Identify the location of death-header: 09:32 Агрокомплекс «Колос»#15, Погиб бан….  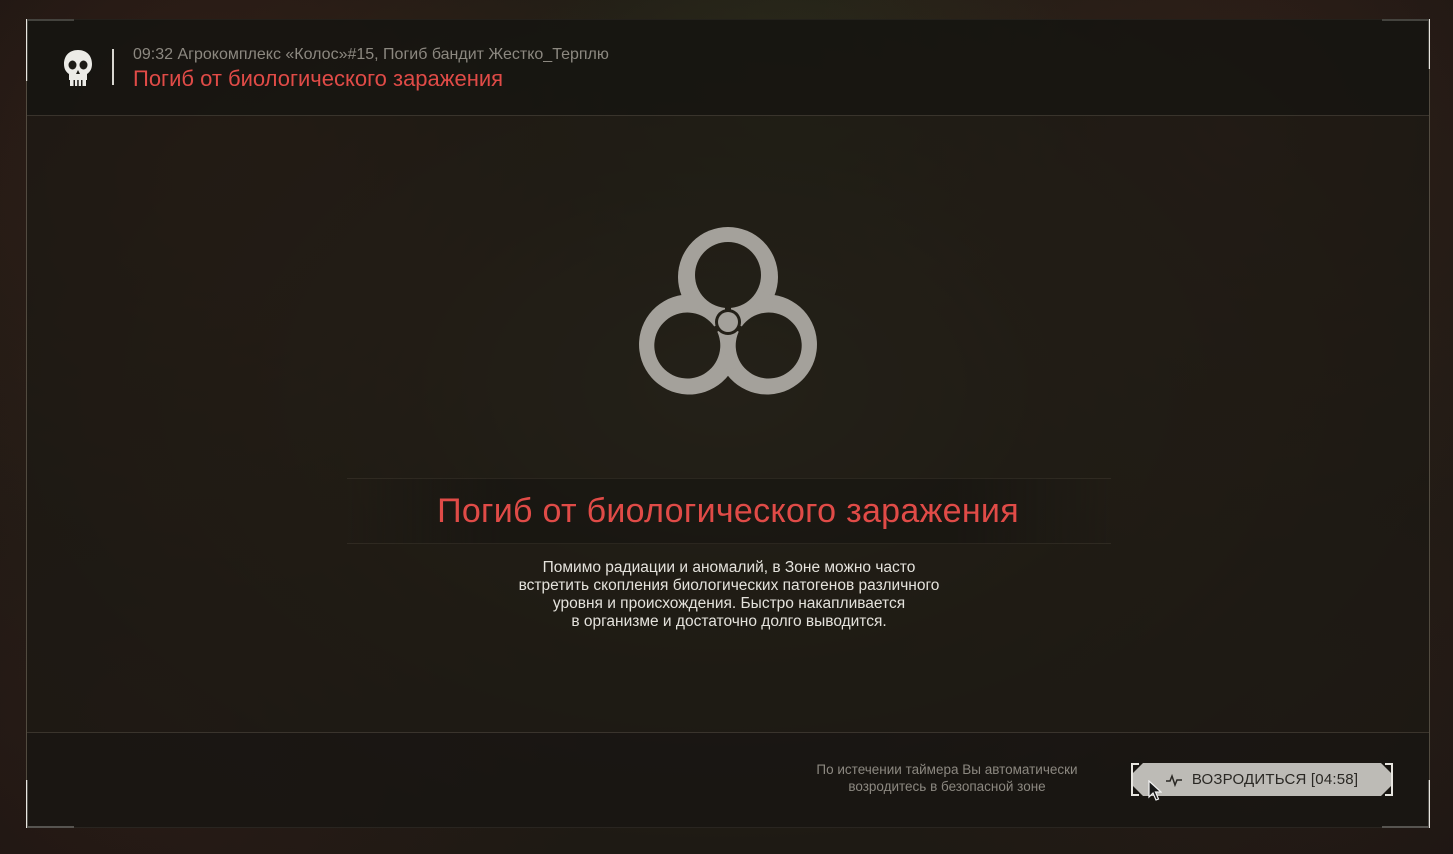
(728, 67).